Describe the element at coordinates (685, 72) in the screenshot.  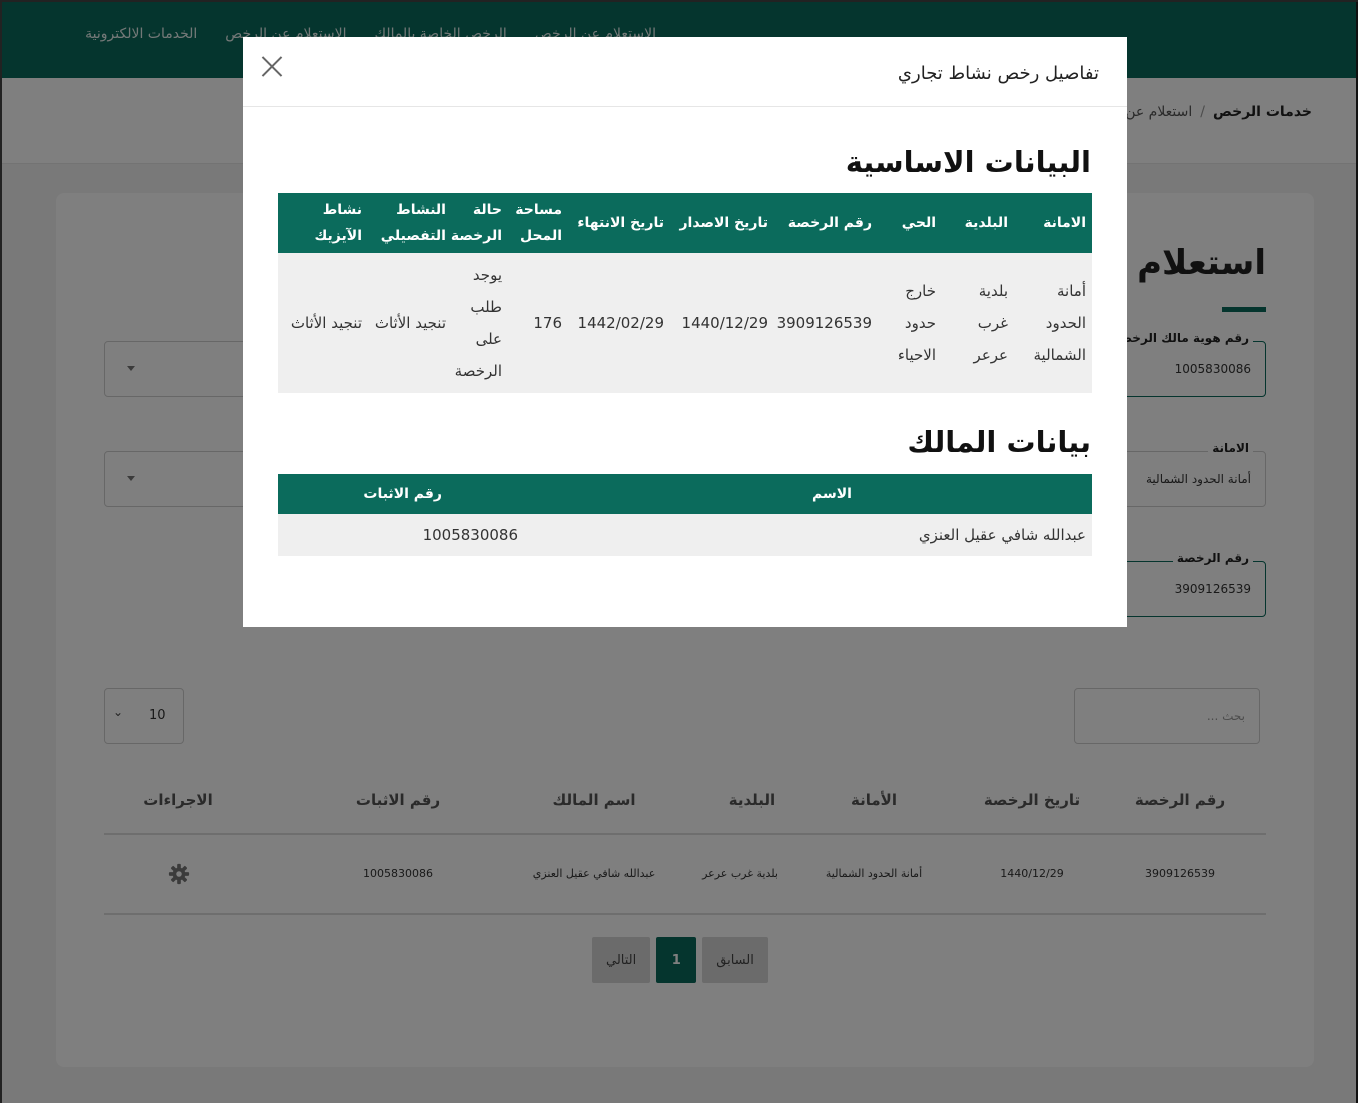
I see `modal-header: تفاصيل رخص نشاط تجاري` at that location.